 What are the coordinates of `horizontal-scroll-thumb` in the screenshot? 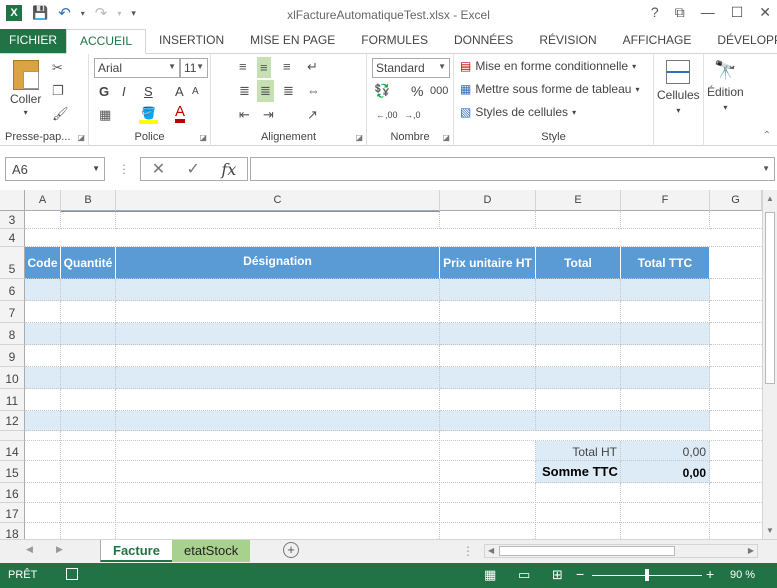 It's located at (587, 551).